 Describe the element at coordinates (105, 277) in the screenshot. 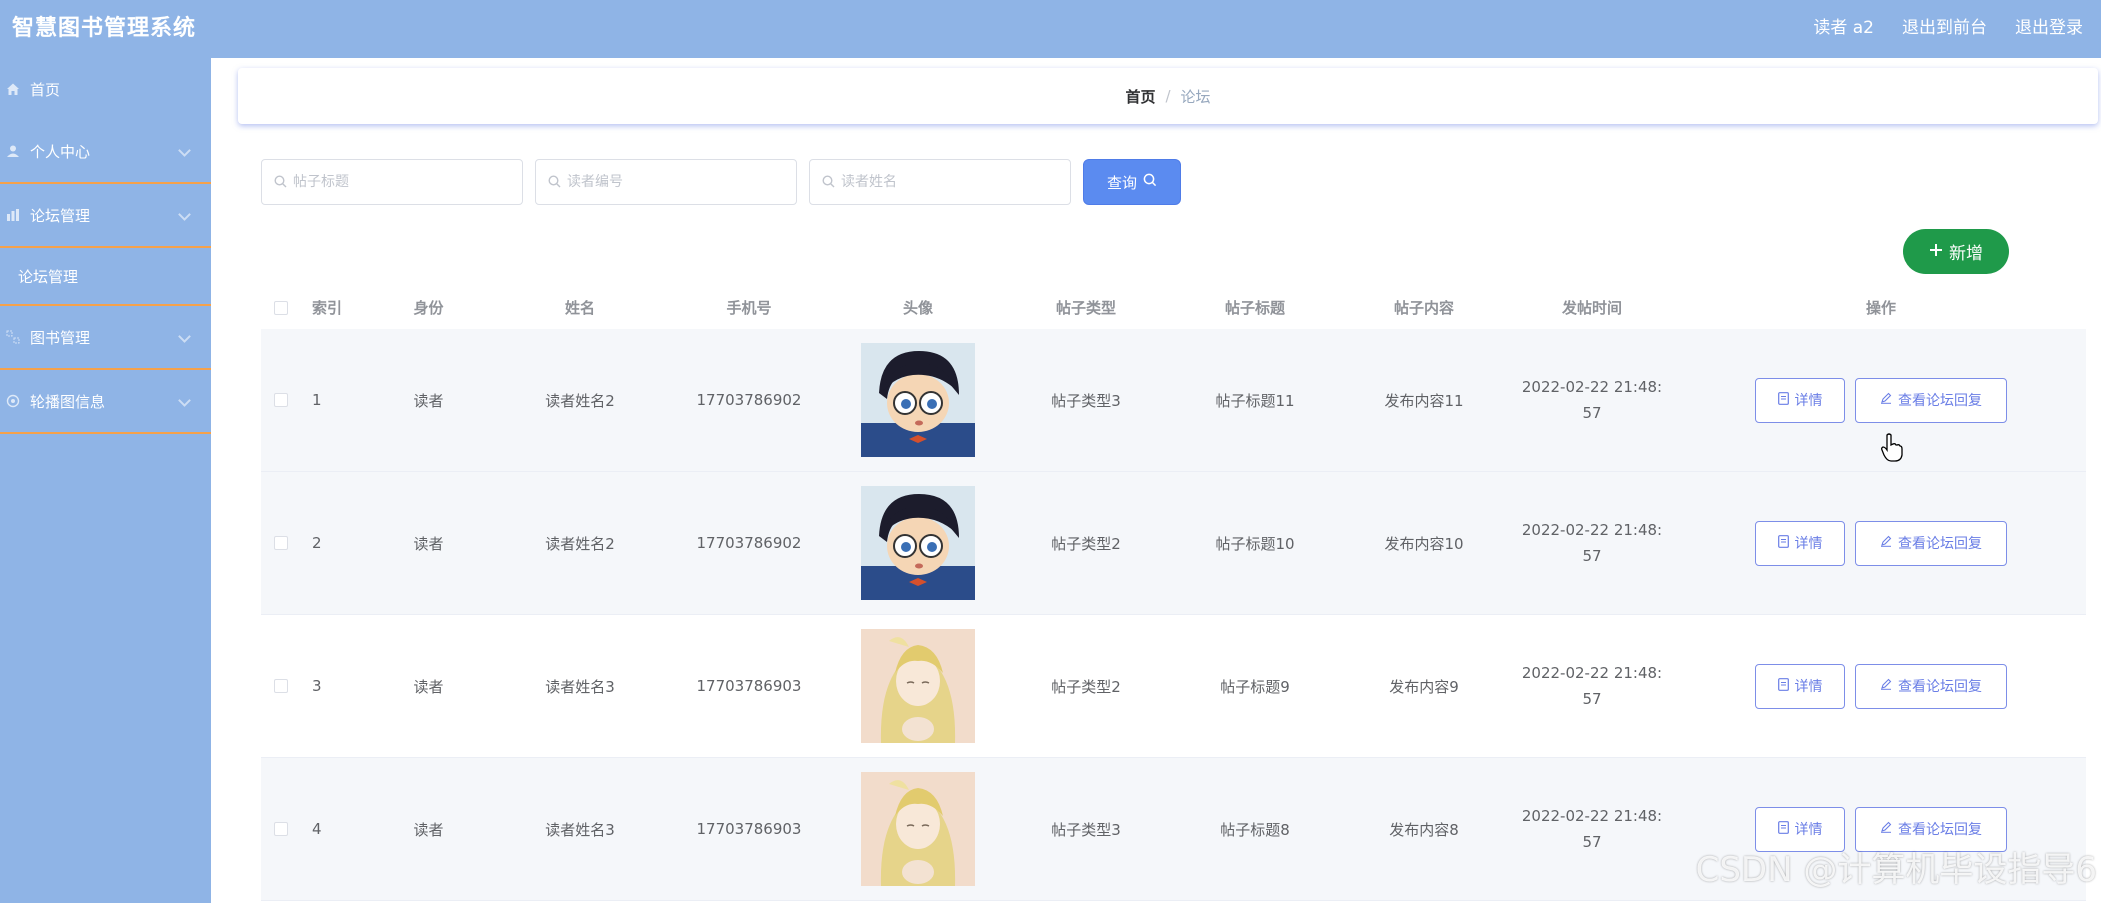

I see `sidebar-item-forum-manage: 论坛管理` at that location.